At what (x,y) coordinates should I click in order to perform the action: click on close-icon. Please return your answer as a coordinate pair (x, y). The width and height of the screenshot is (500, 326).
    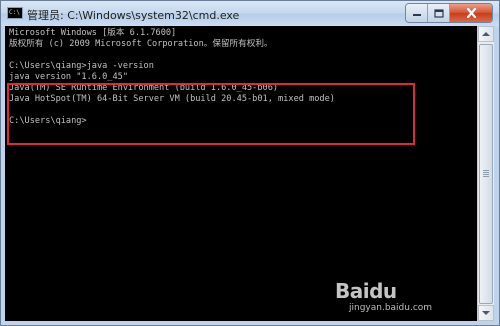
    Looking at the image, I should click on (471, 13).